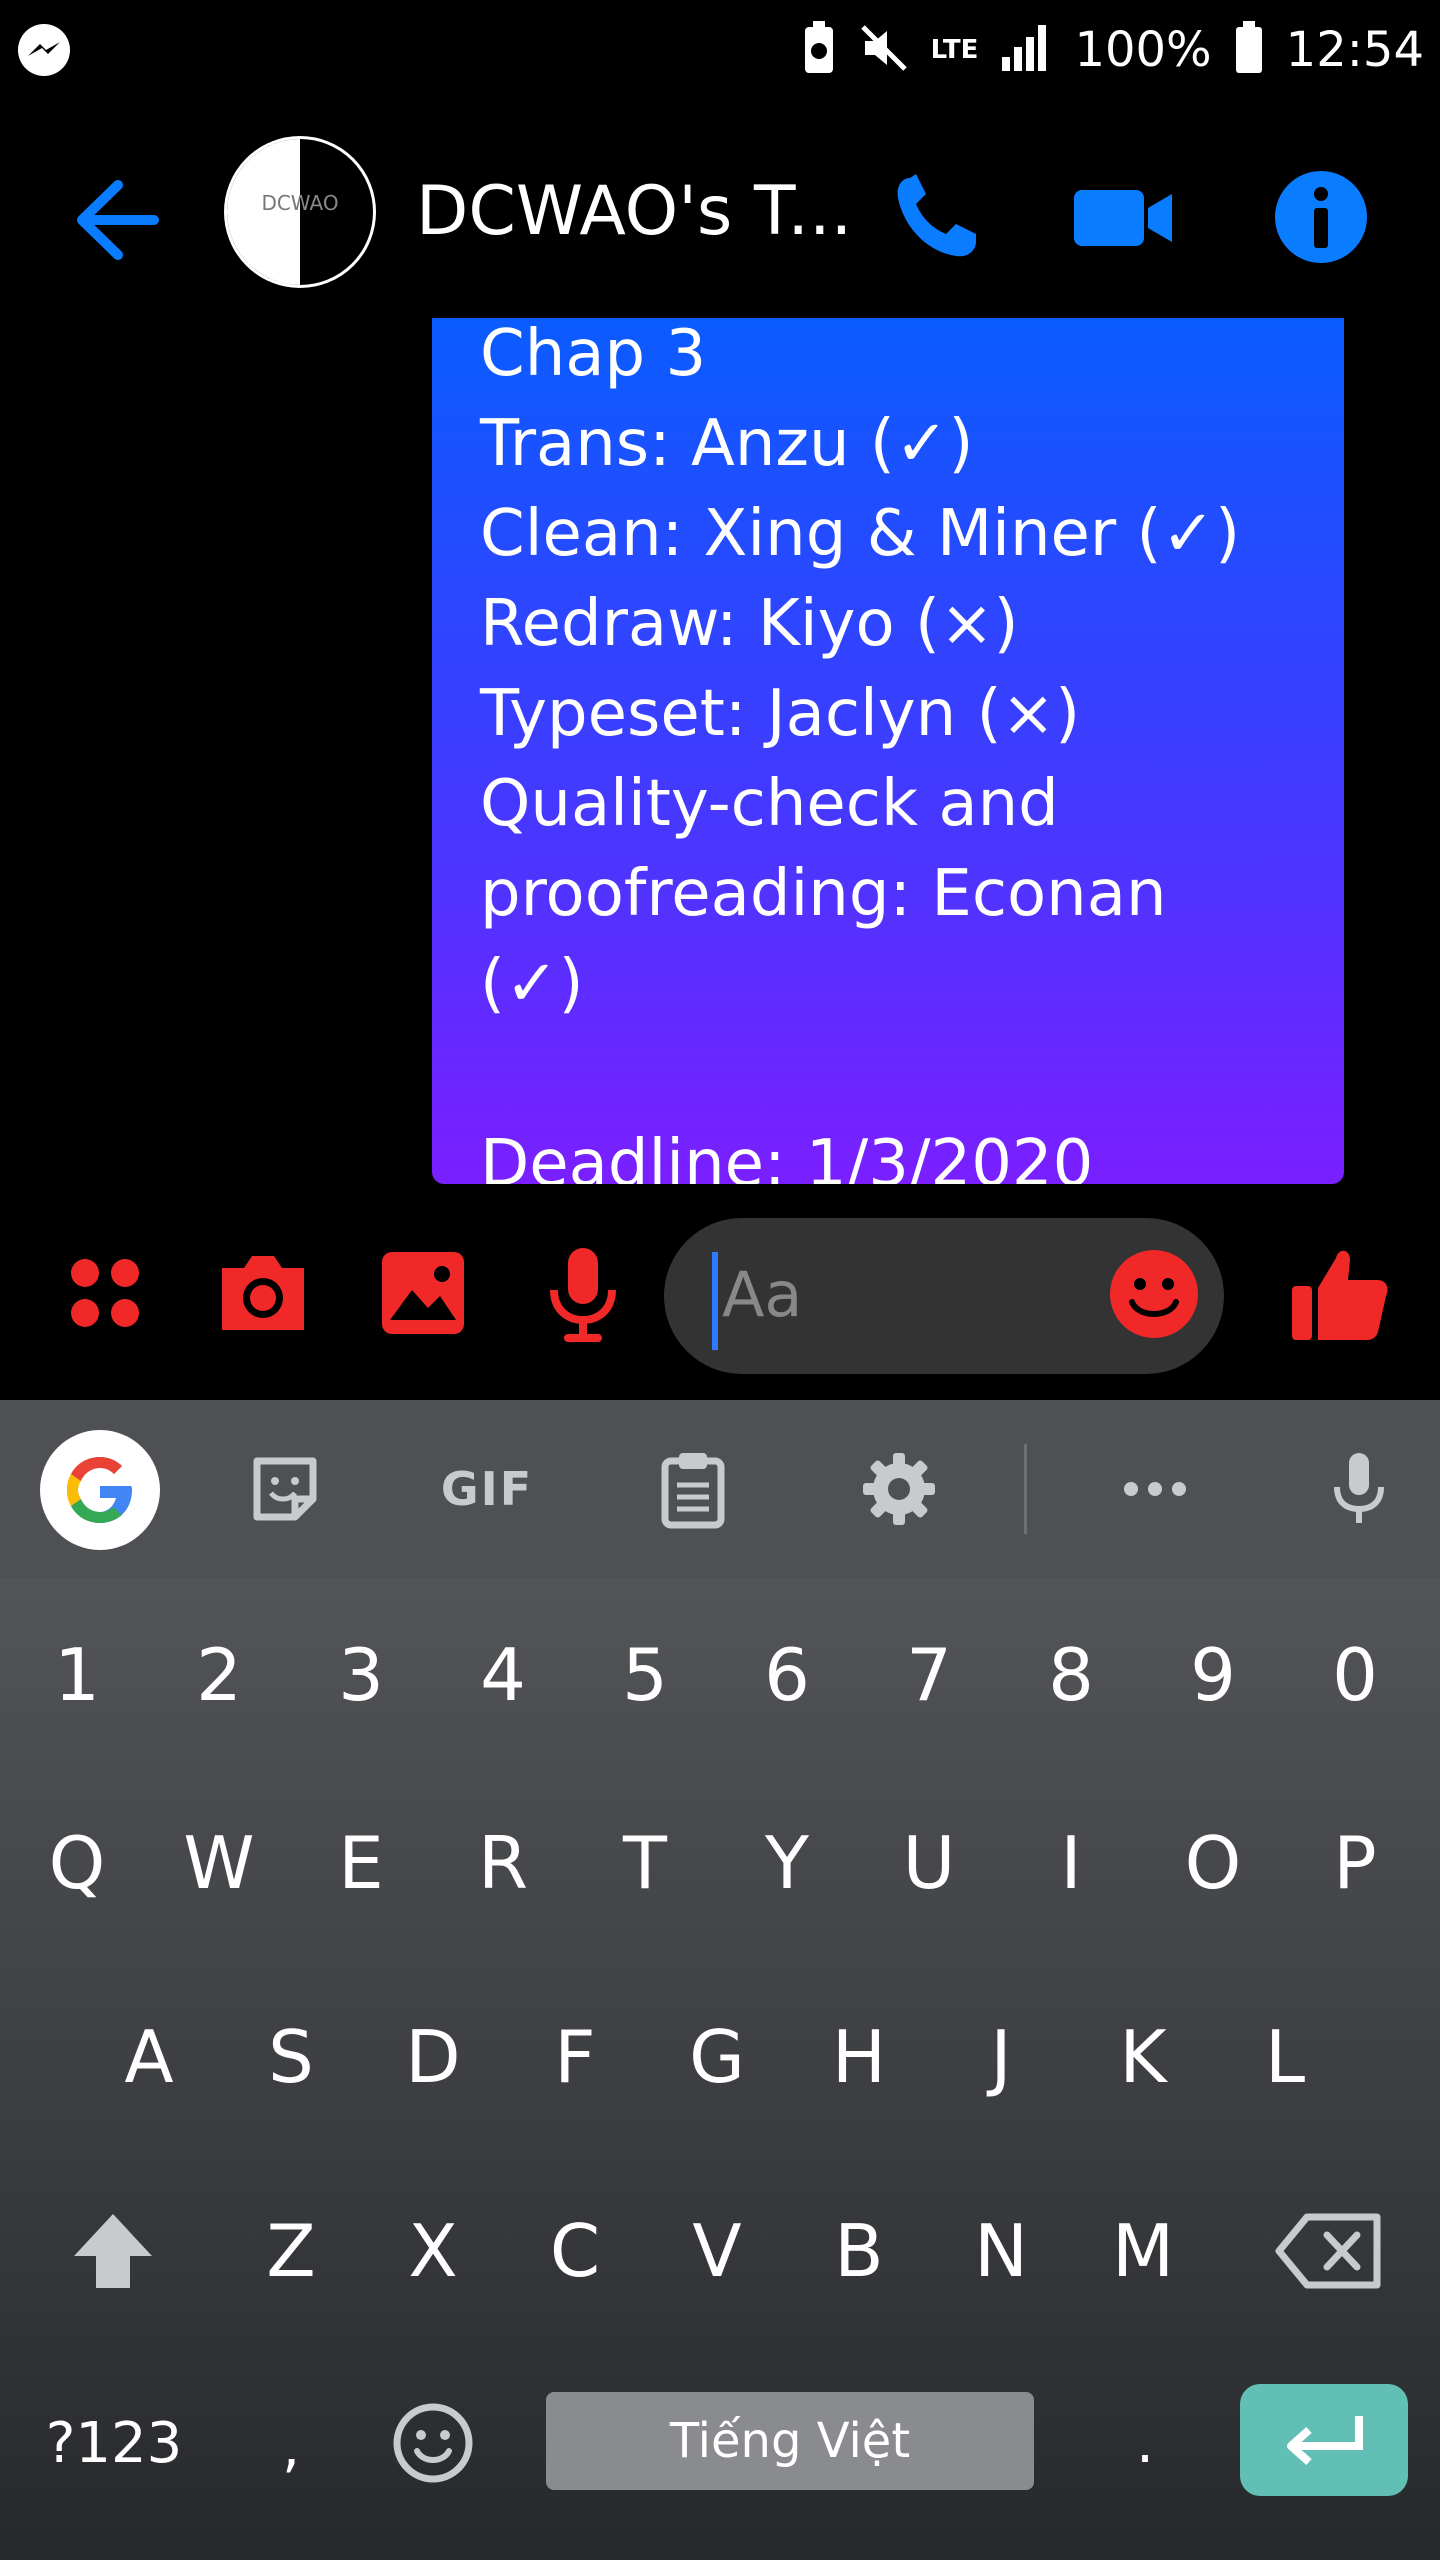 The height and width of the screenshot is (2560, 1440). I want to click on back-button, so click(115, 220).